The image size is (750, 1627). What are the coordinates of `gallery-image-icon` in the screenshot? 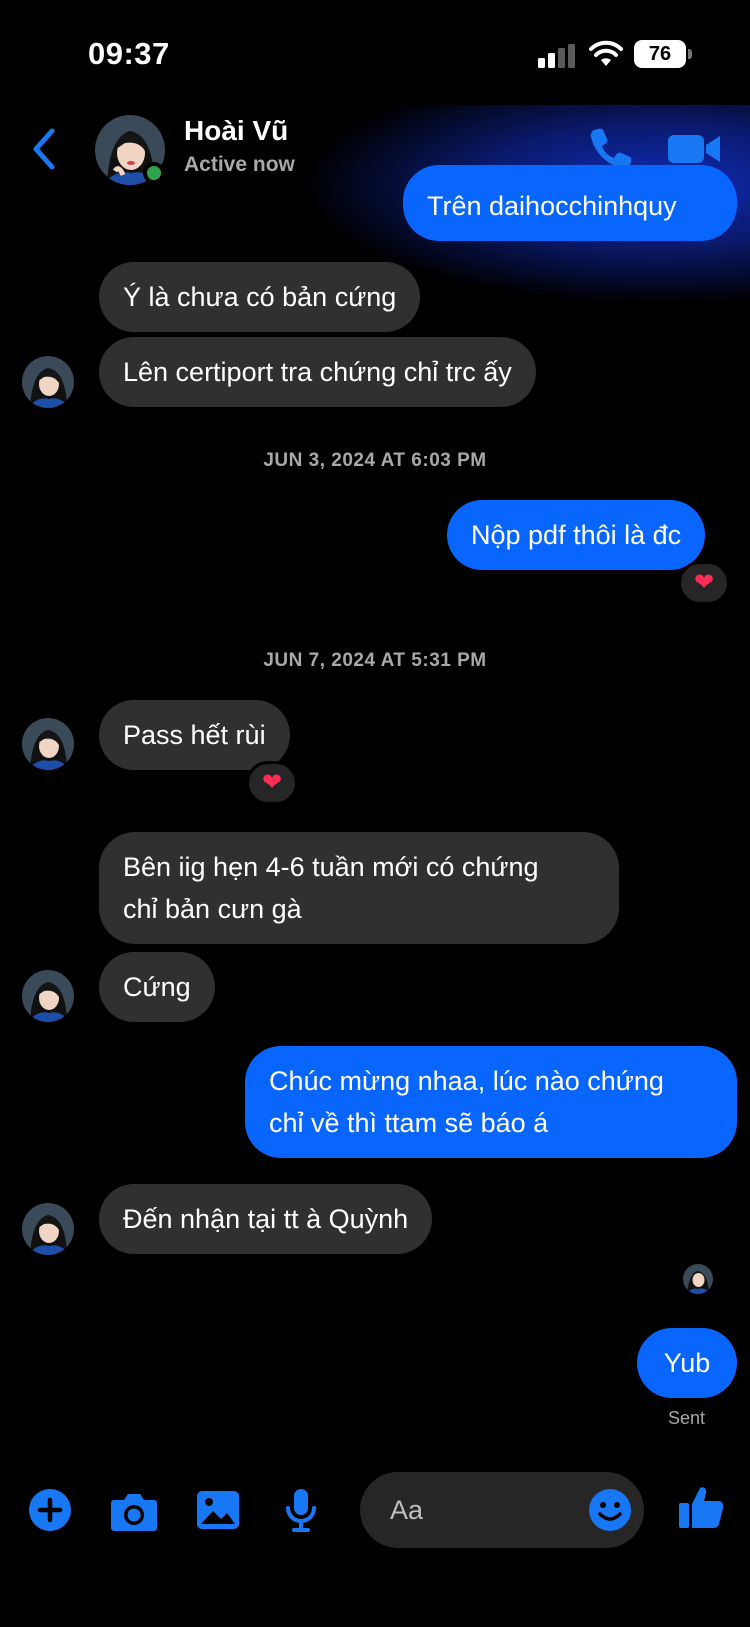 It's located at (218, 1510).